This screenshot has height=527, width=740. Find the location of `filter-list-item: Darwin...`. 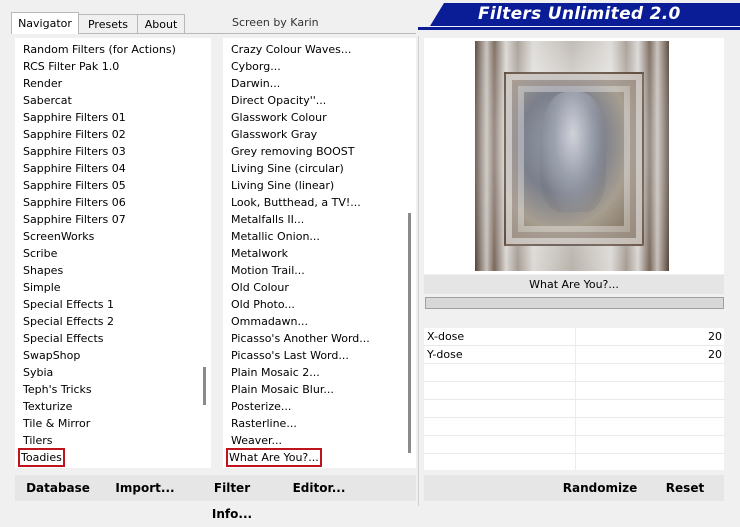

filter-list-item: Darwin... is located at coordinates (300, 83).